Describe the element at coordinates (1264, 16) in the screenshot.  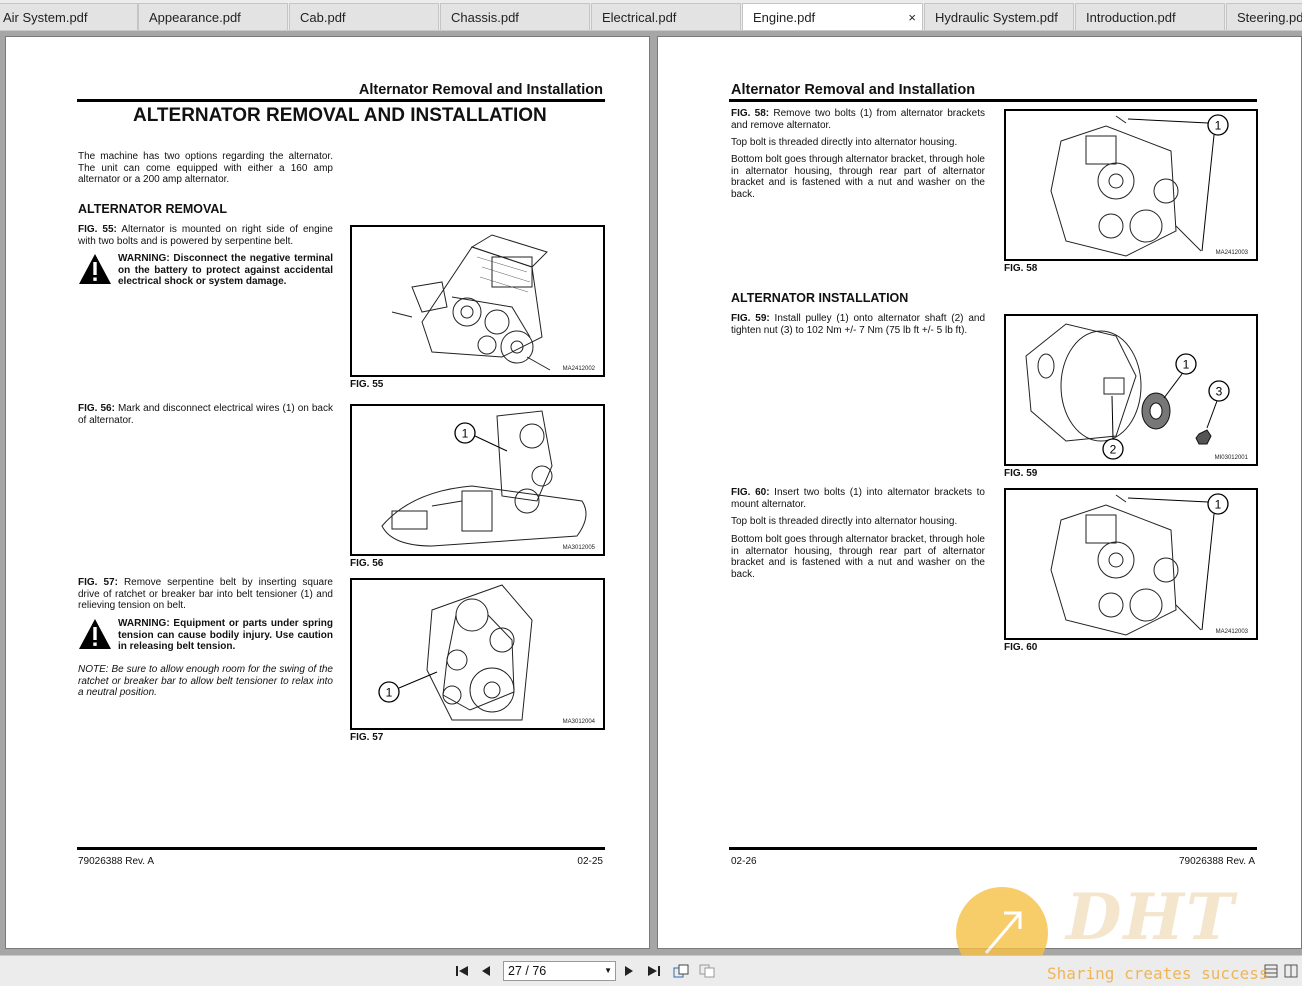
I see `tab-steering: Steering.pdf` at that location.